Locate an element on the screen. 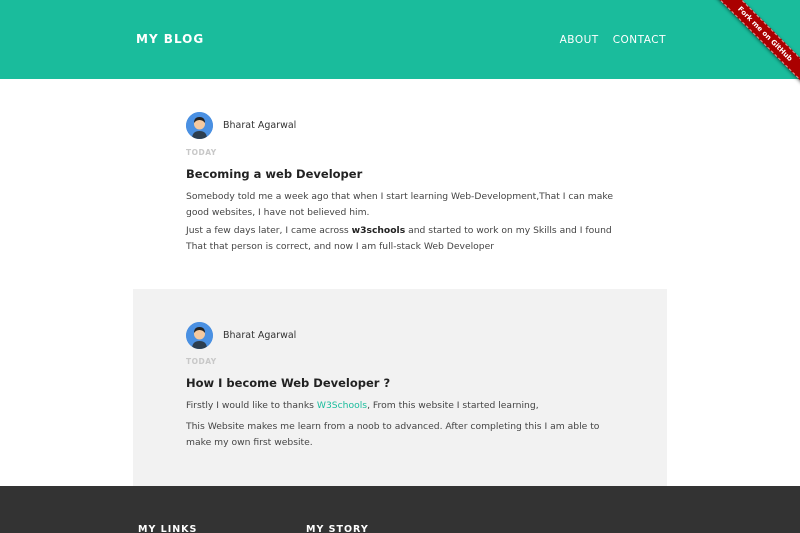 The width and height of the screenshot is (800, 533). post-title: How I become Web Developer ? is located at coordinates (288, 383).